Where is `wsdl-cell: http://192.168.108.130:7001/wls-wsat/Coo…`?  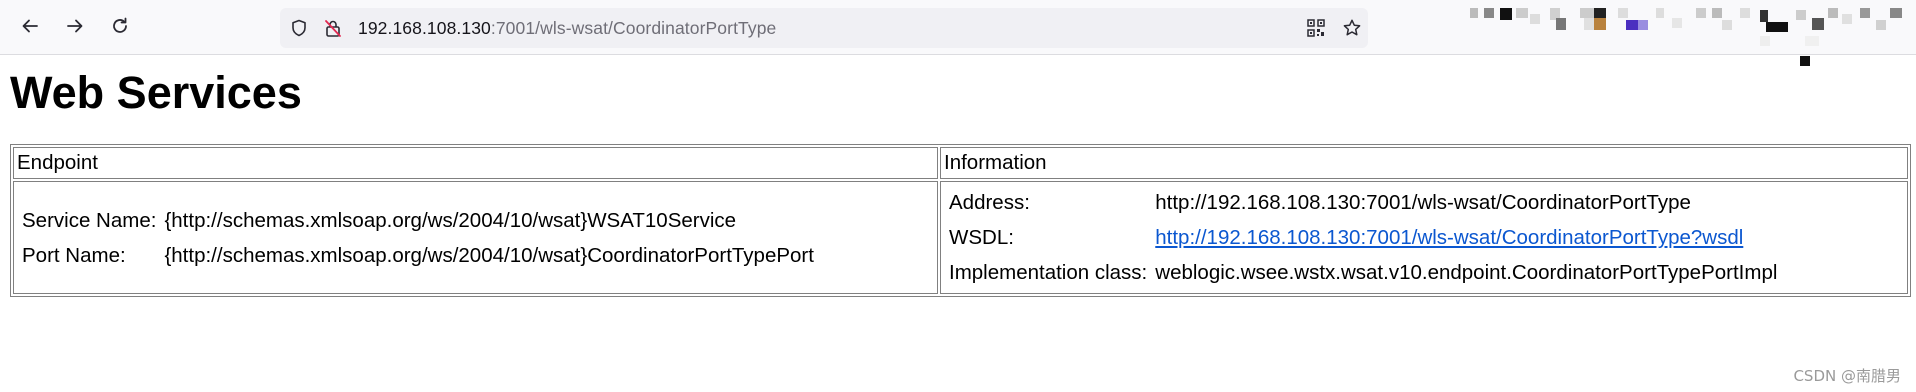 wsdl-cell: http://192.168.108.130:7001/wls-wsat/Coo… is located at coordinates (1466, 237).